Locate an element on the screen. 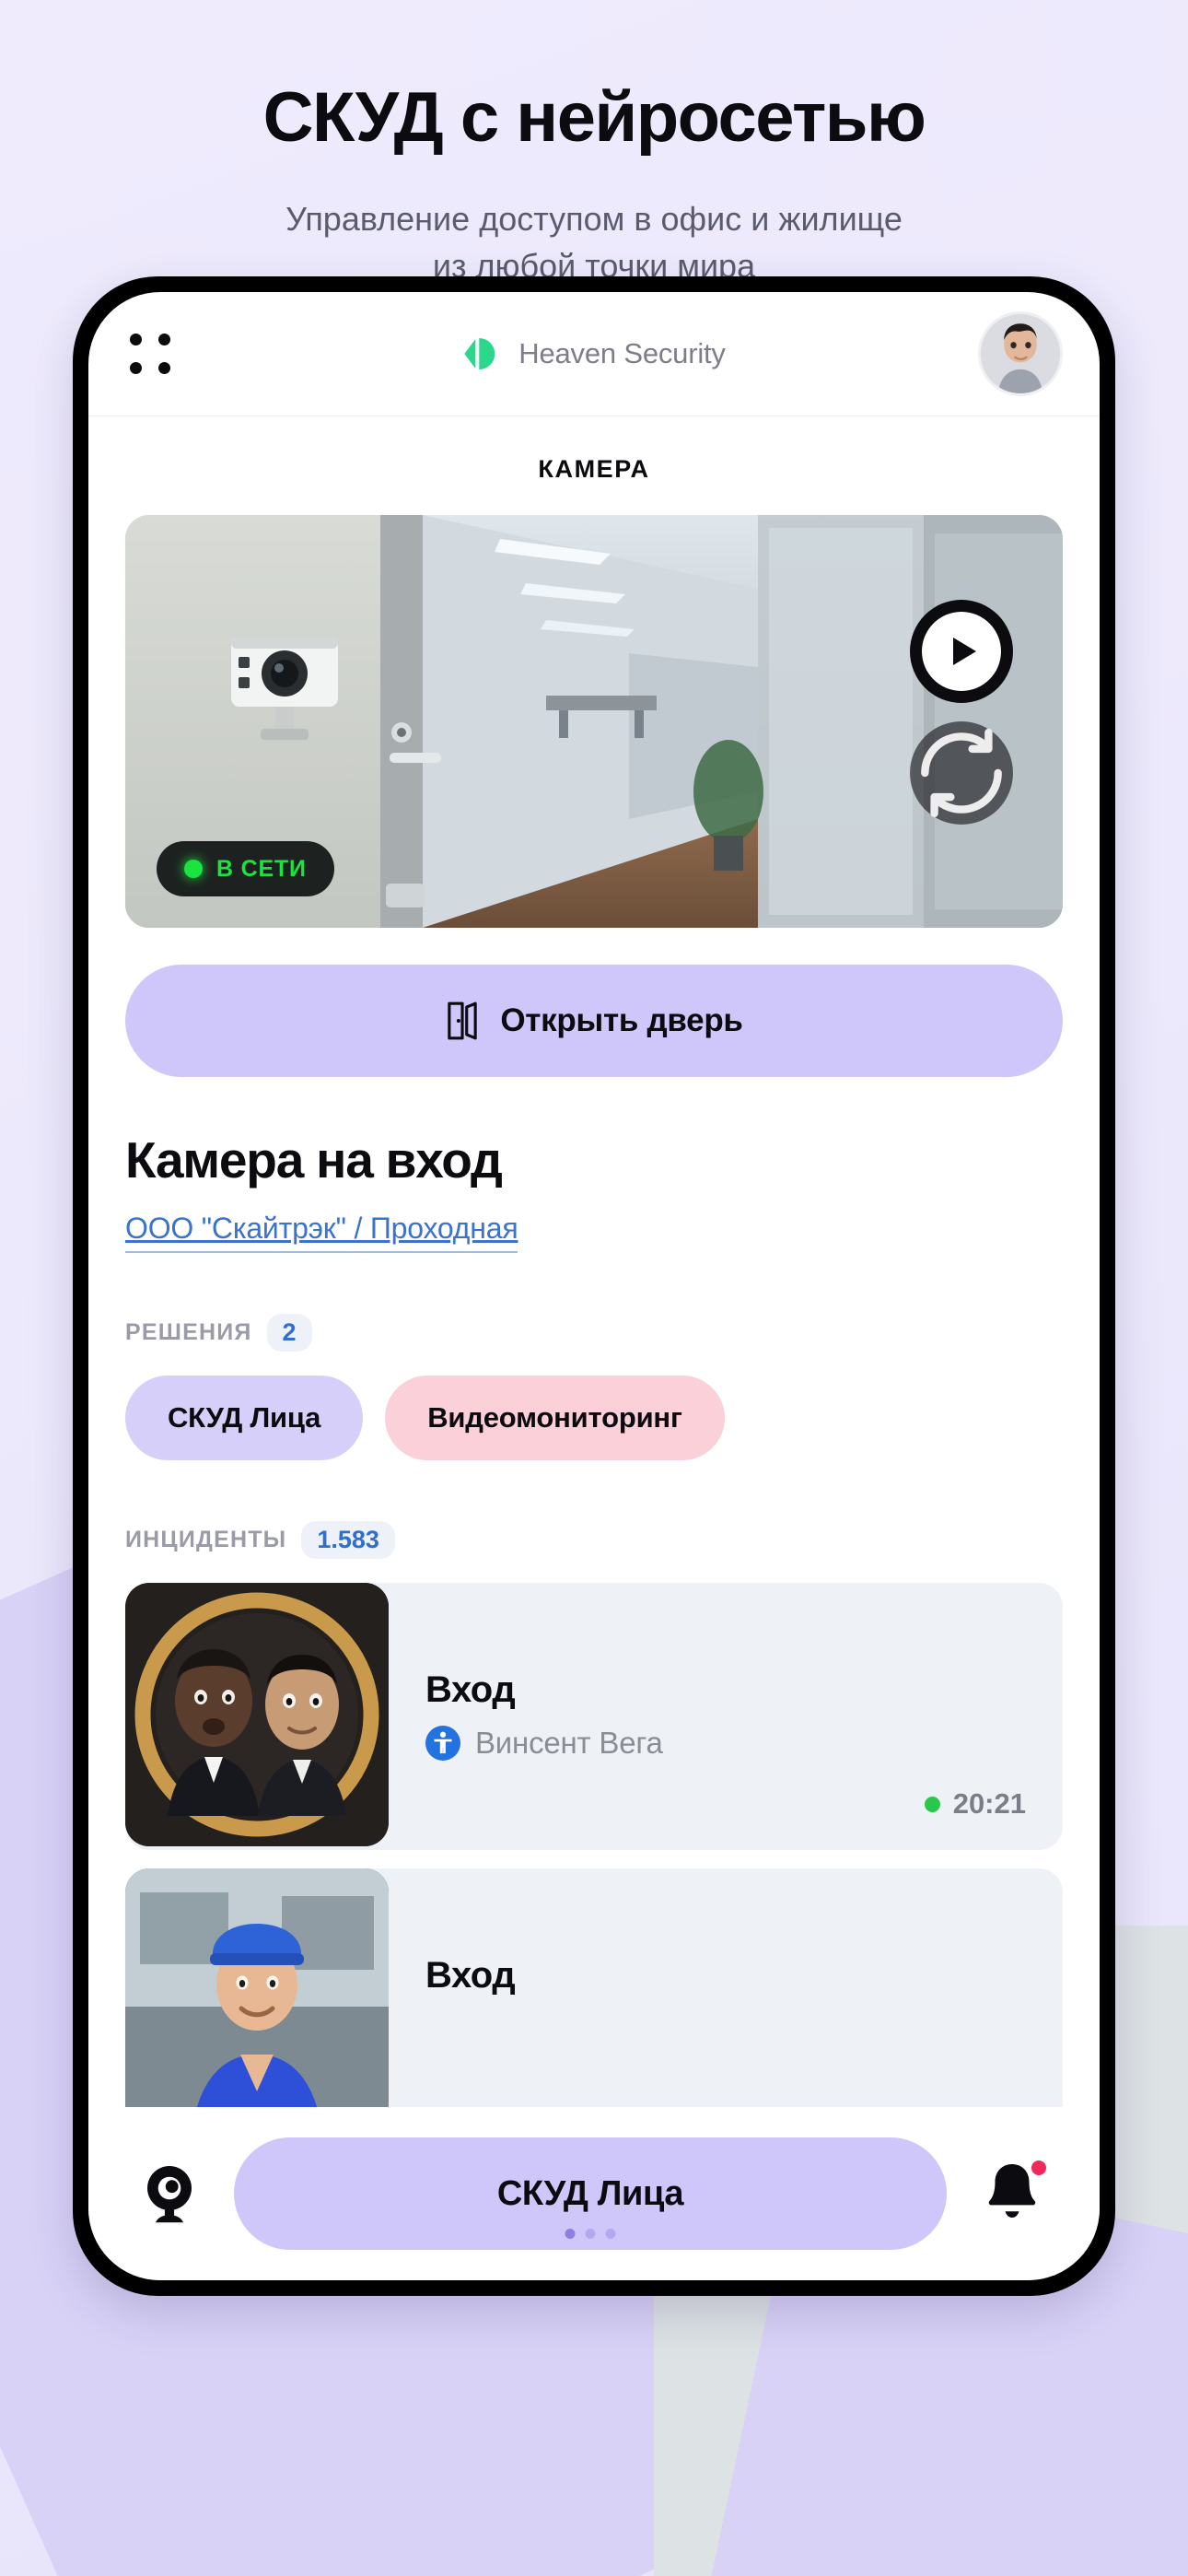 The image size is (1188, 2576). breadcrumb: ООО "Скайтрэк" / Проходная is located at coordinates (321, 1232).